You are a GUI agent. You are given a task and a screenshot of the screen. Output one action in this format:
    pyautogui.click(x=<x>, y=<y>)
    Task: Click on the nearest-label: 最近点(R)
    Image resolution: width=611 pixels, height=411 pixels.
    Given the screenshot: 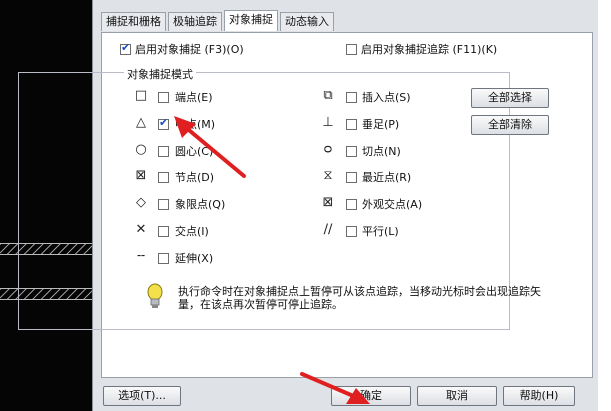 What is the action you would take?
    pyautogui.click(x=387, y=177)
    